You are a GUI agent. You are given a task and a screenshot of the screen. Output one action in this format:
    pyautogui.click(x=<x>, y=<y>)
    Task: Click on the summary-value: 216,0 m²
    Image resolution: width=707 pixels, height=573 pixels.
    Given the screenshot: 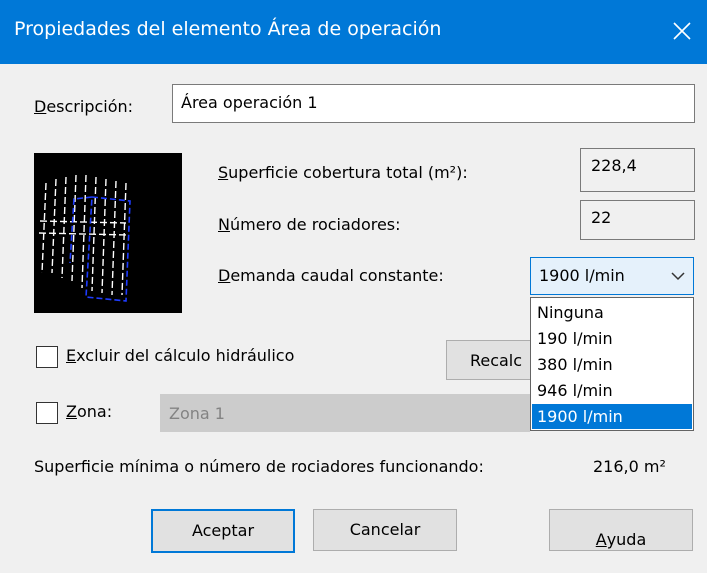 What is the action you would take?
    pyautogui.click(x=629, y=466)
    